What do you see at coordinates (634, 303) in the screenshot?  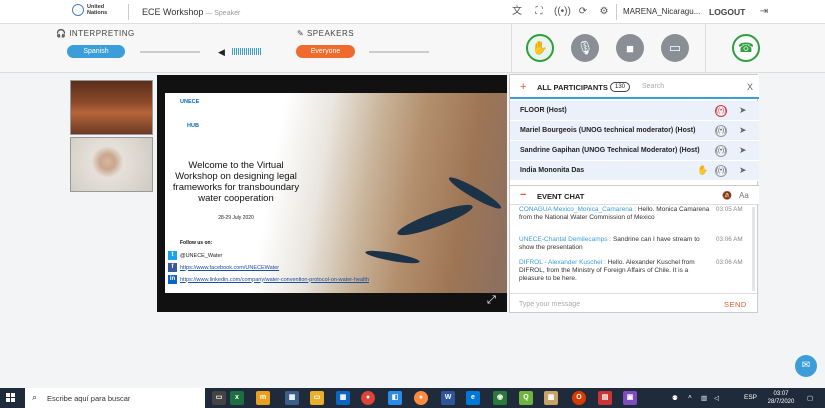 I see `chat-input: Type your message SEND` at bounding box center [634, 303].